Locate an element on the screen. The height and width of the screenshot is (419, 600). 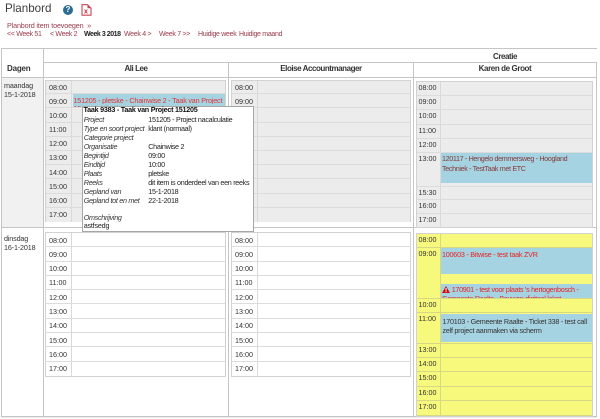
svg-text: x is located at coordinates (86, 12).